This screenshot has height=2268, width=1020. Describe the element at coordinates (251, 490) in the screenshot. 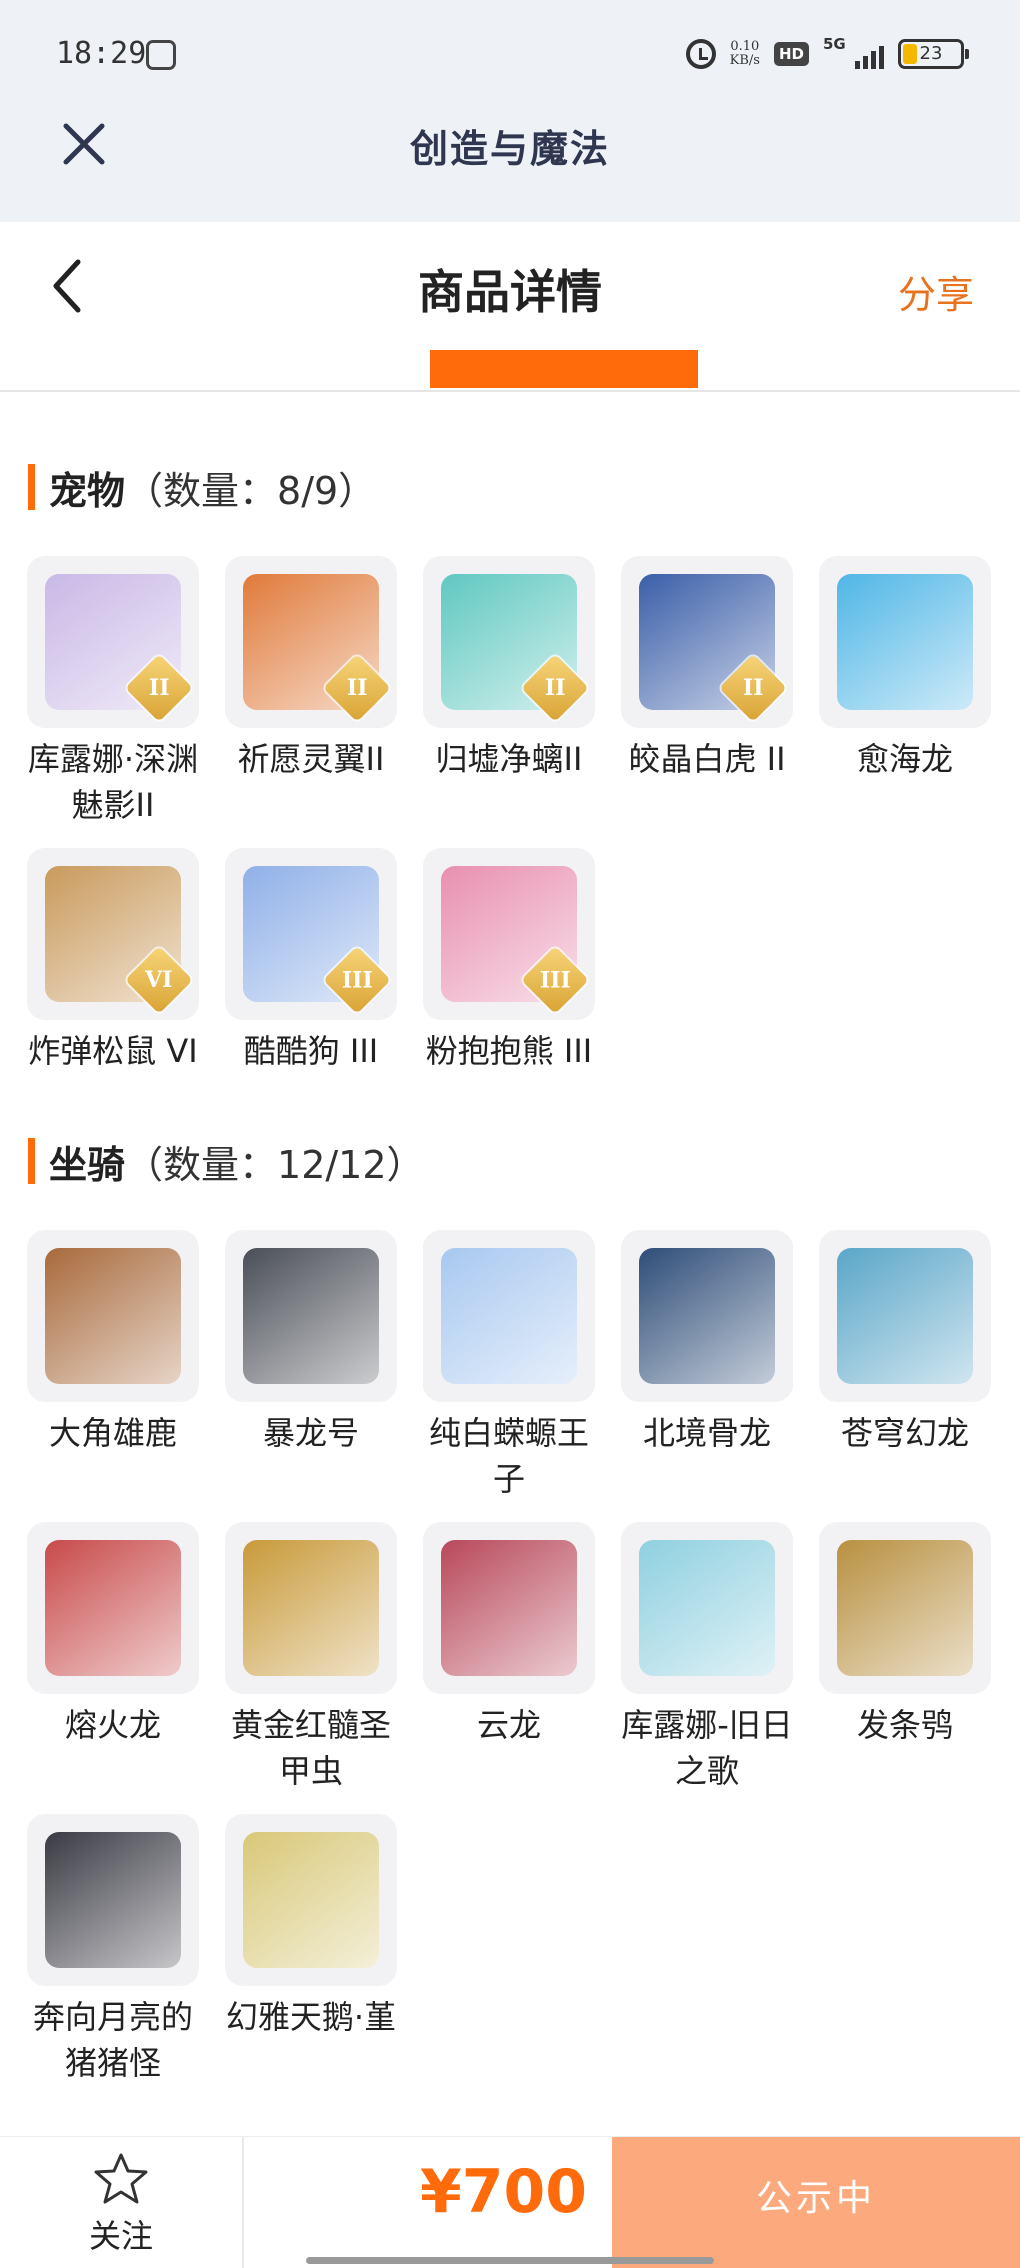

I see `pets-section-count: （数量：8/9）` at that location.